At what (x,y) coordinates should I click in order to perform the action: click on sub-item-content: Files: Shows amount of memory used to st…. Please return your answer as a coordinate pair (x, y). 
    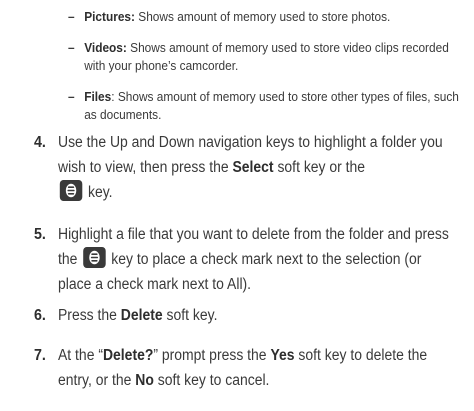
    Looking at the image, I should click on (278, 106).